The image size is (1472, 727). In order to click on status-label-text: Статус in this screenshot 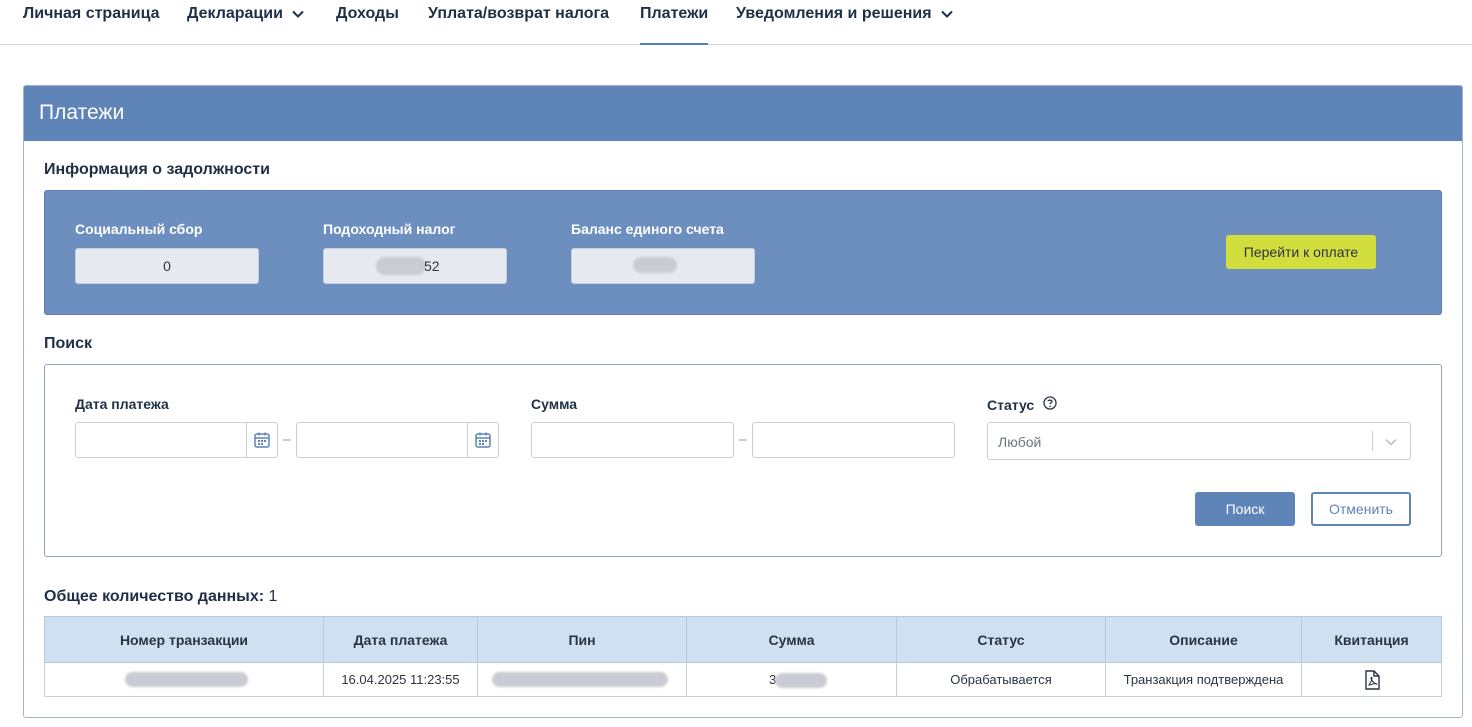, I will do `click(1011, 405)`.